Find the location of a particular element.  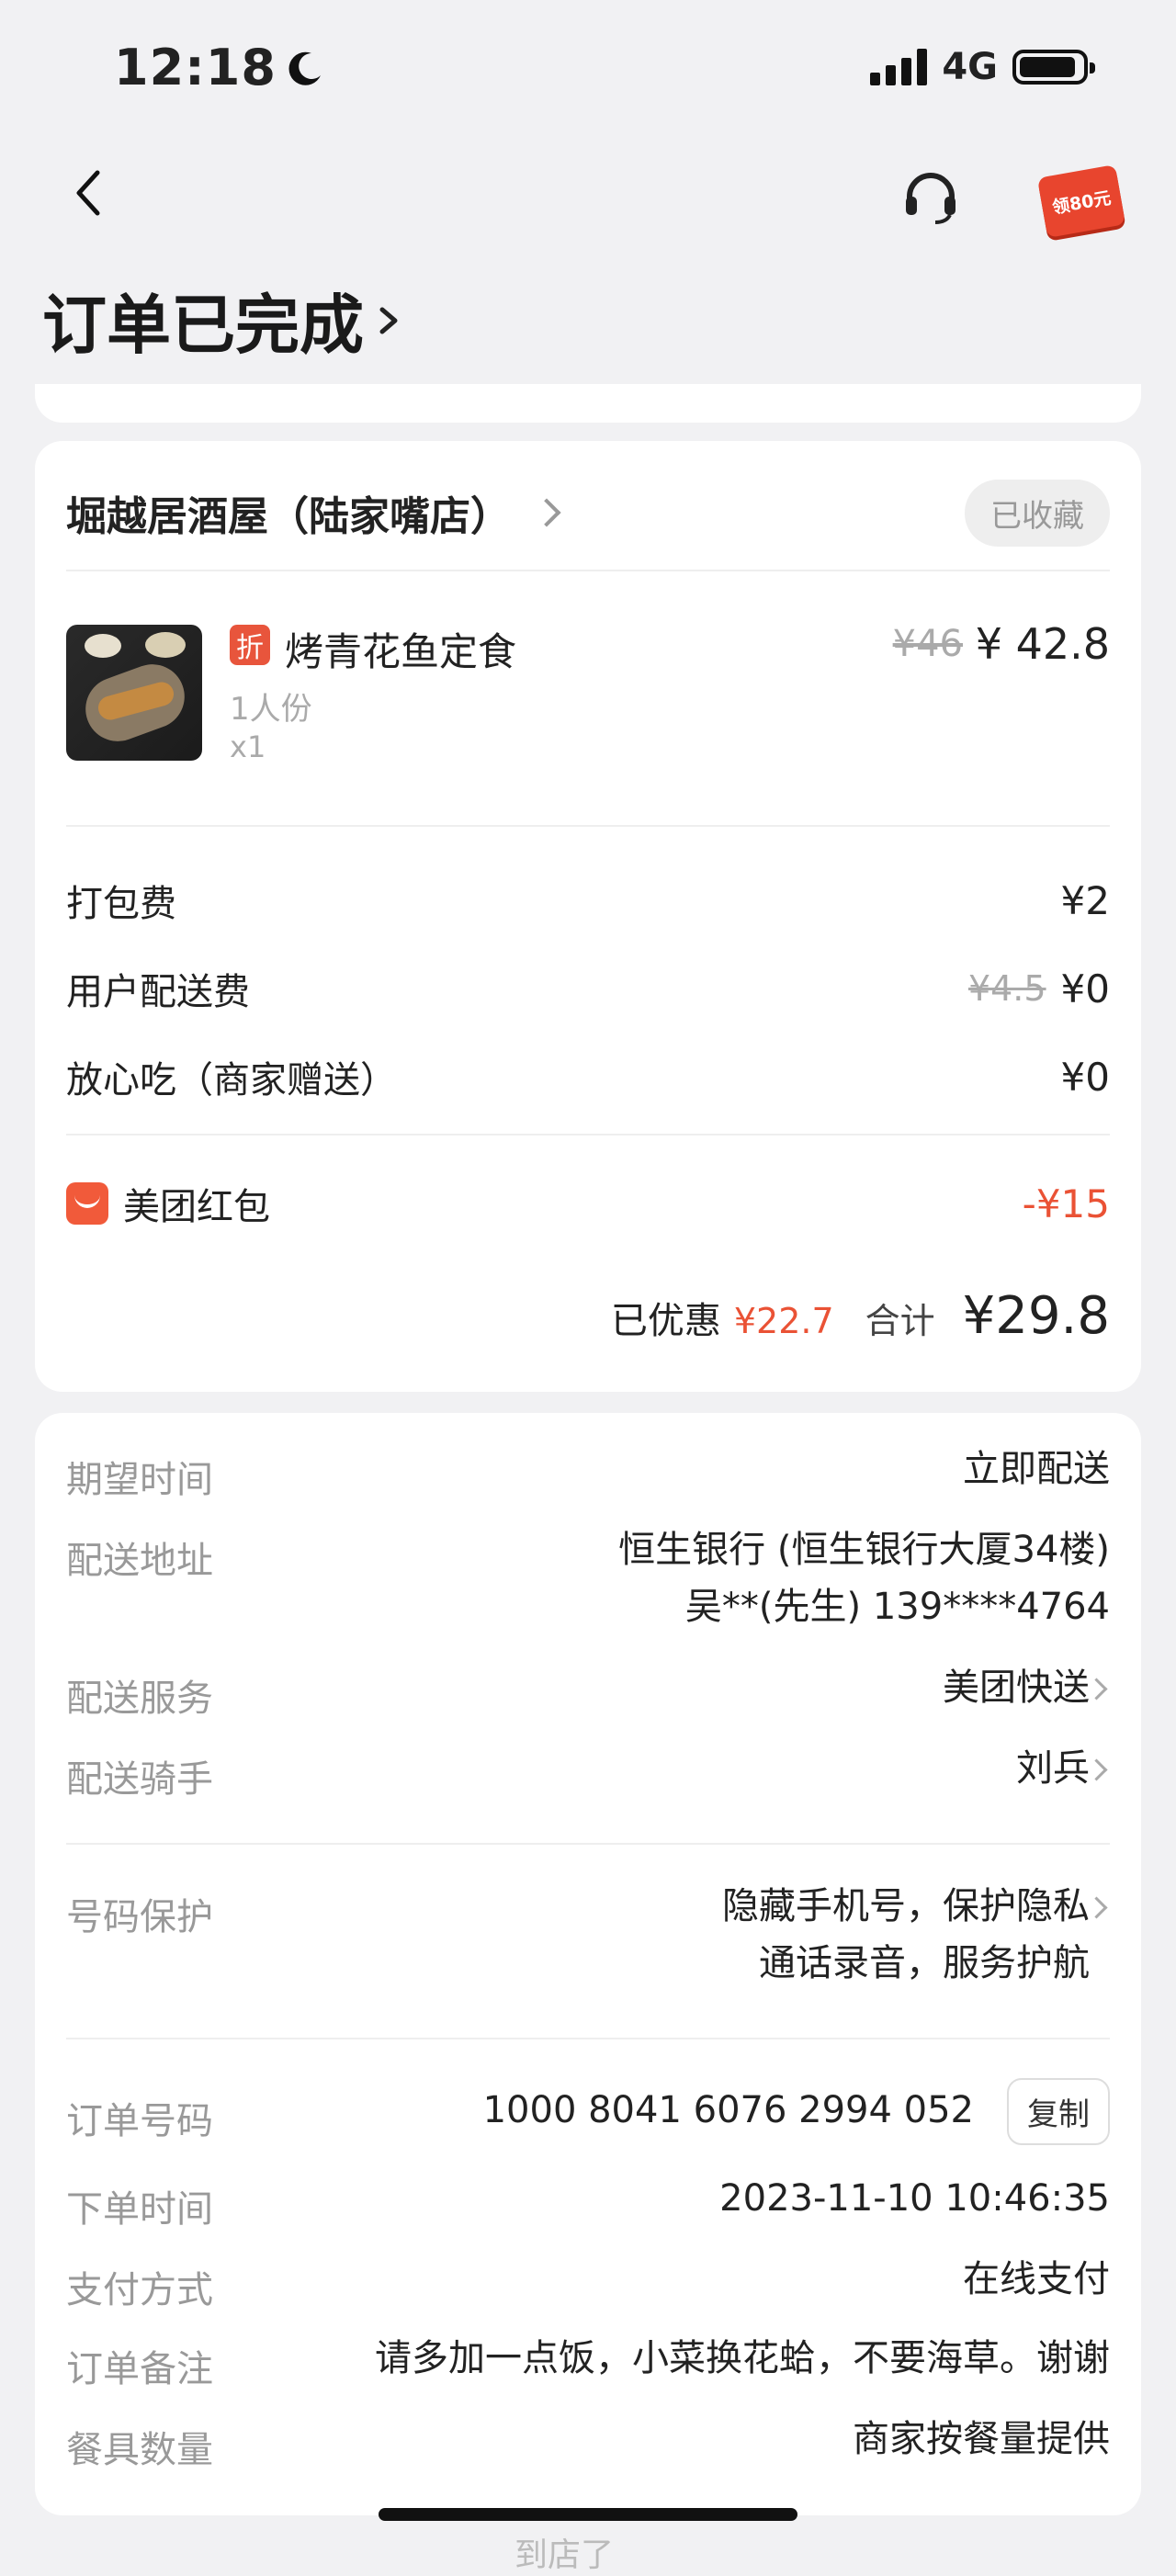

item-original-price: ¥46 is located at coordinates (927, 644).